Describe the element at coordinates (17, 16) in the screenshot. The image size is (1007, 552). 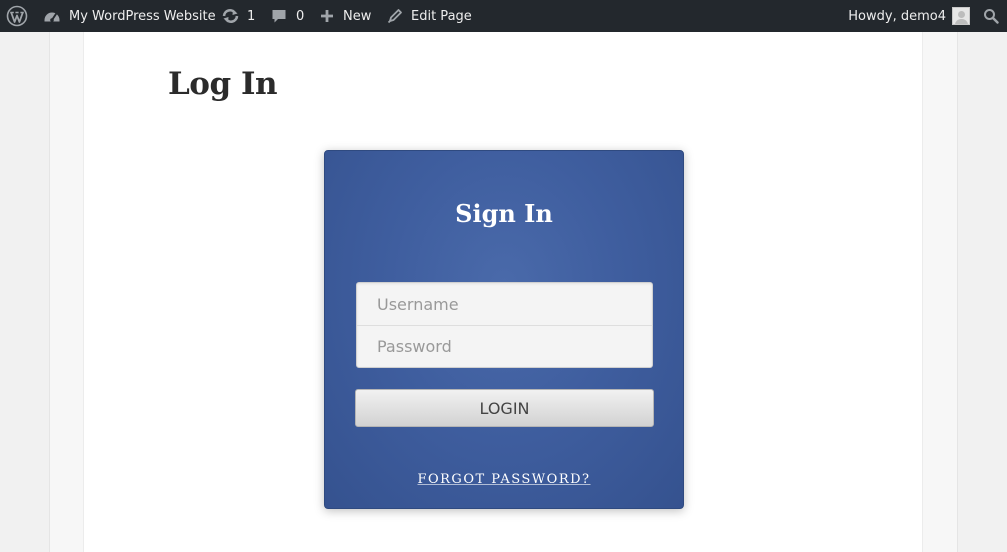
I see `wordpress-logo-icon` at that location.